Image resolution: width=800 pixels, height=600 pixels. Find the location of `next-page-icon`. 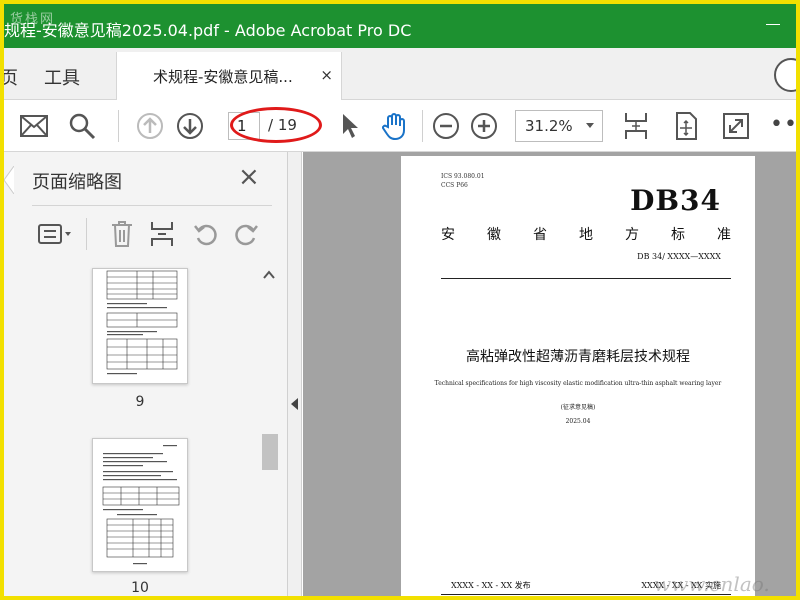

next-page-icon is located at coordinates (190, 126).